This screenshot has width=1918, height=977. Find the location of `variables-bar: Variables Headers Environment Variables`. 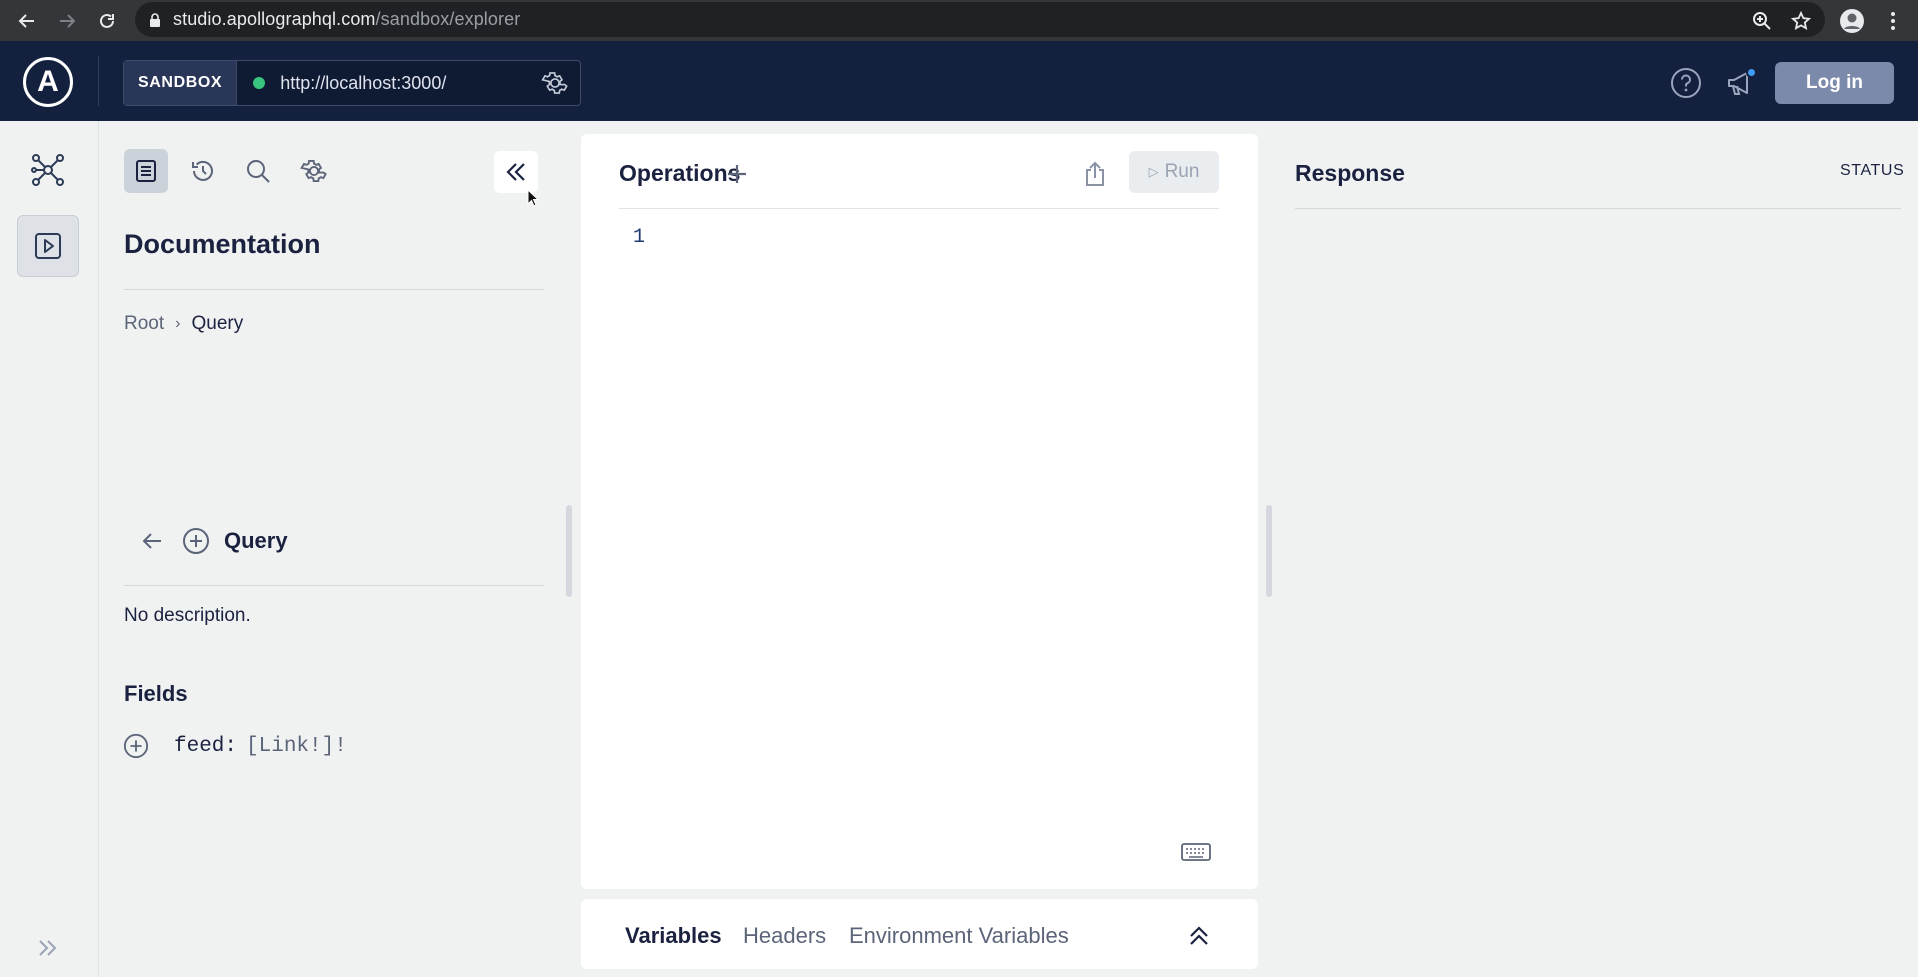

variables-bar: Variables Headers Environment Variables is located at coordinates (919, 934).